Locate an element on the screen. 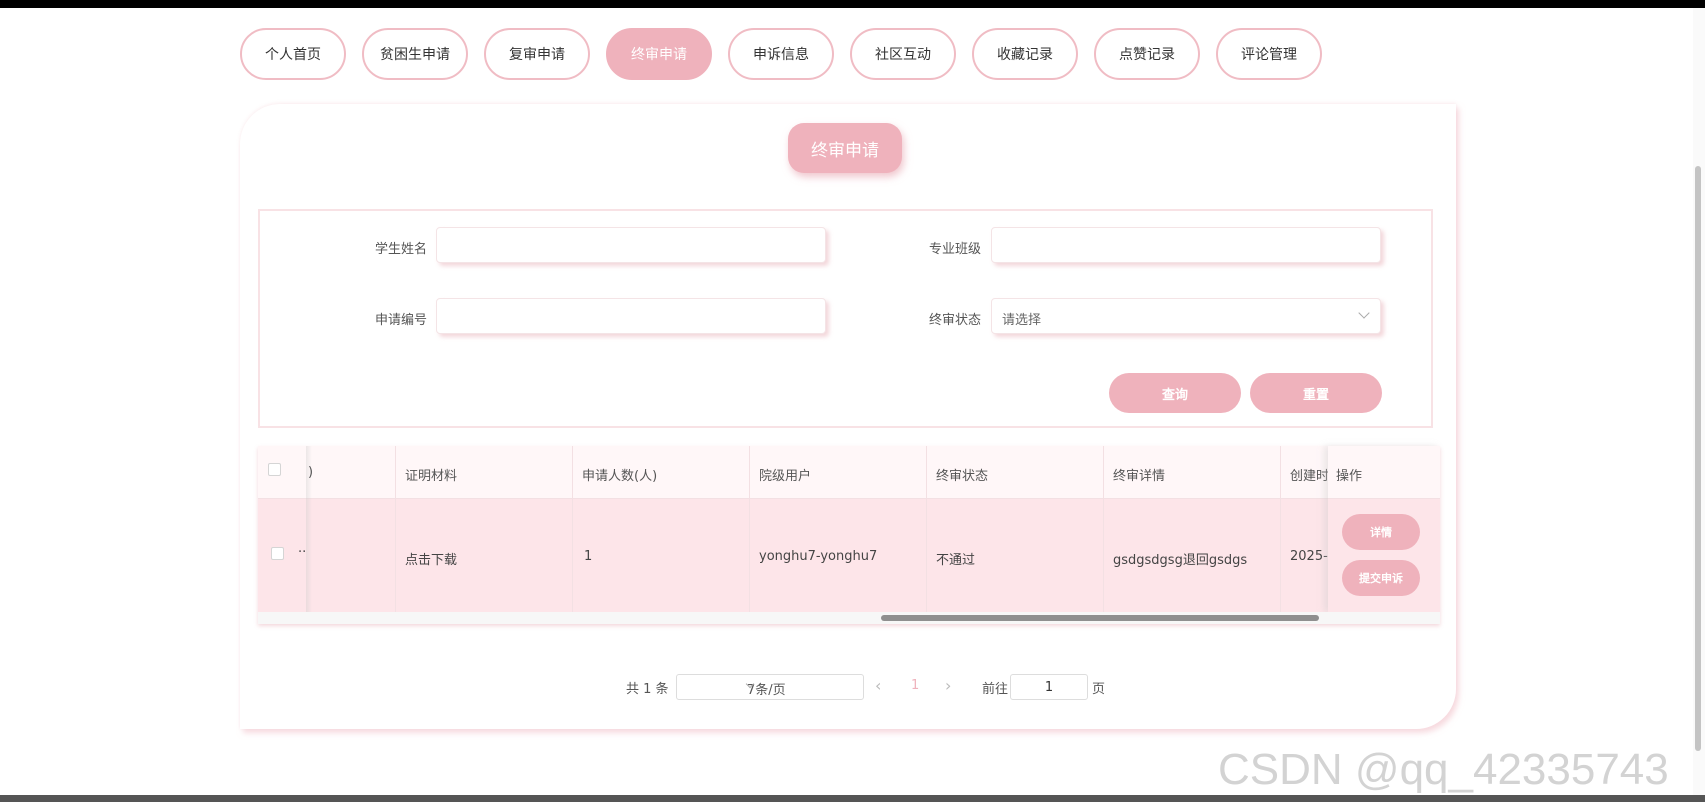  final-status-select: 请选择 is located at coordinates (1186, 316).